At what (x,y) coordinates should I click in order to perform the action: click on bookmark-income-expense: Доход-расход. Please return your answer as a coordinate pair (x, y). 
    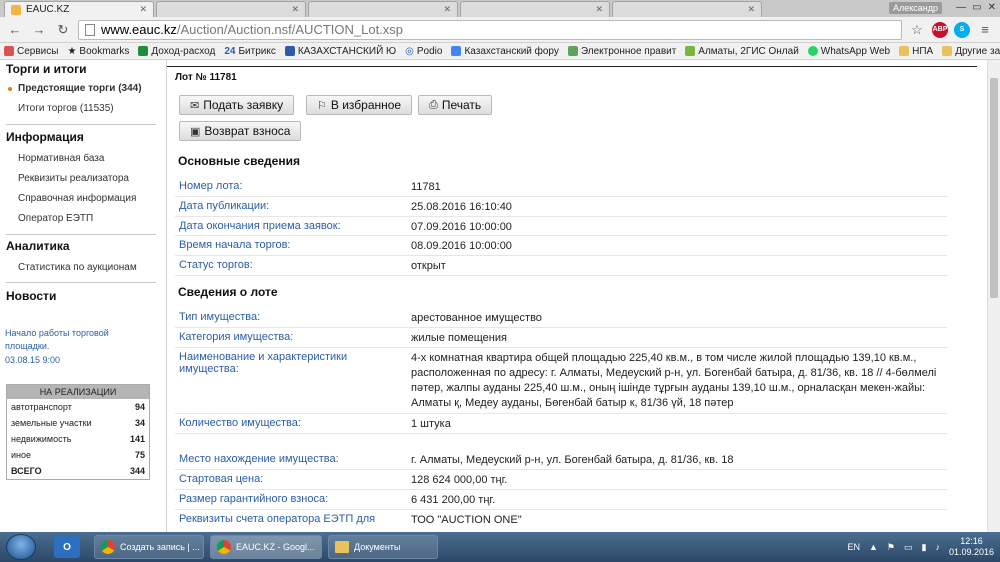
    Looking at the image, I should click on (176, 51).